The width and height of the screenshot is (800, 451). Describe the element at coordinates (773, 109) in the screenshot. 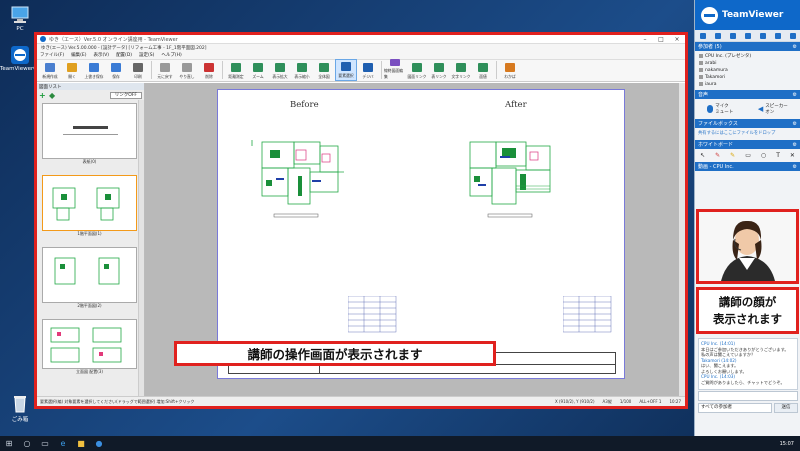

I see `speaker-toggle: ◀ スピーカー オン` at that location.